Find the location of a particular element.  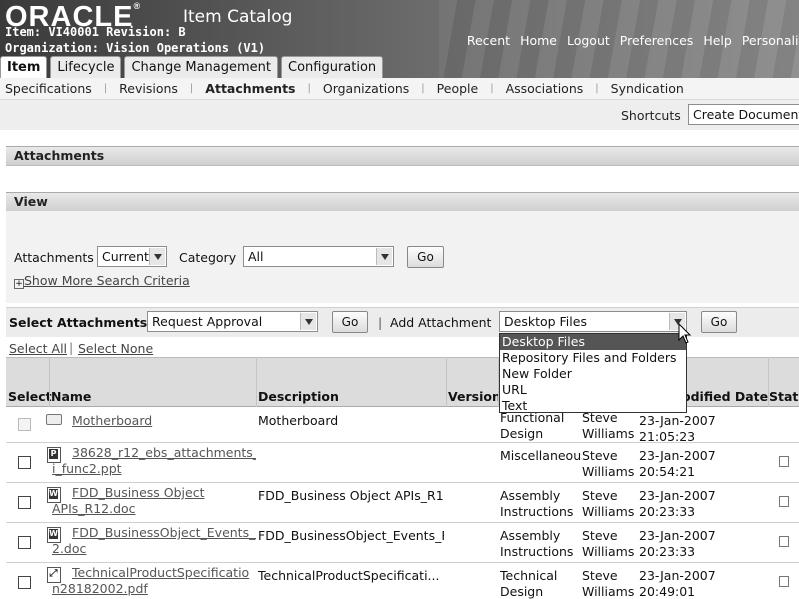

attachments-filter-select: Current is located at coordinates (132, 256).